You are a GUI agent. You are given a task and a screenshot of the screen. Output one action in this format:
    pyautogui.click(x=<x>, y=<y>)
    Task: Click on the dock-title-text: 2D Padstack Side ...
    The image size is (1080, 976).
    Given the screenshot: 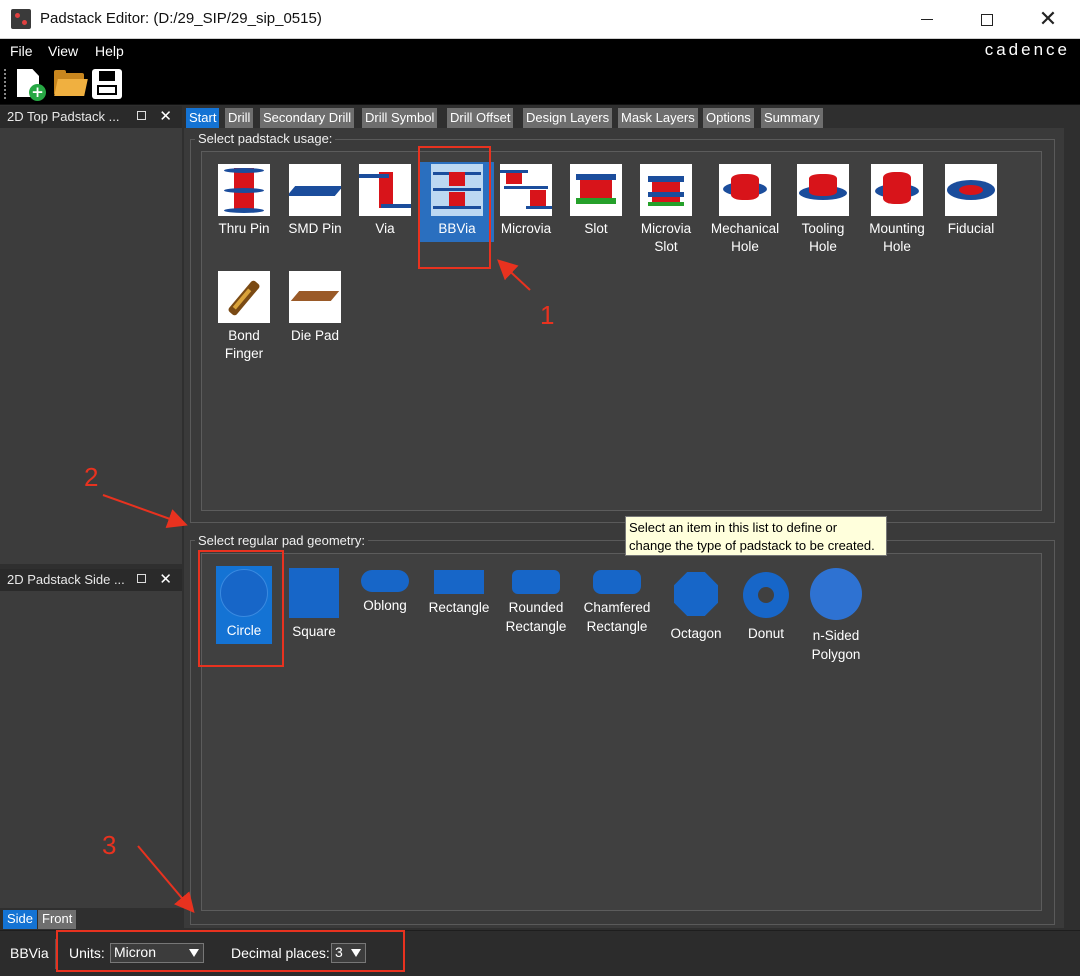 What is the action you would take?
    pyautogui.click(x=66, y=579)
    